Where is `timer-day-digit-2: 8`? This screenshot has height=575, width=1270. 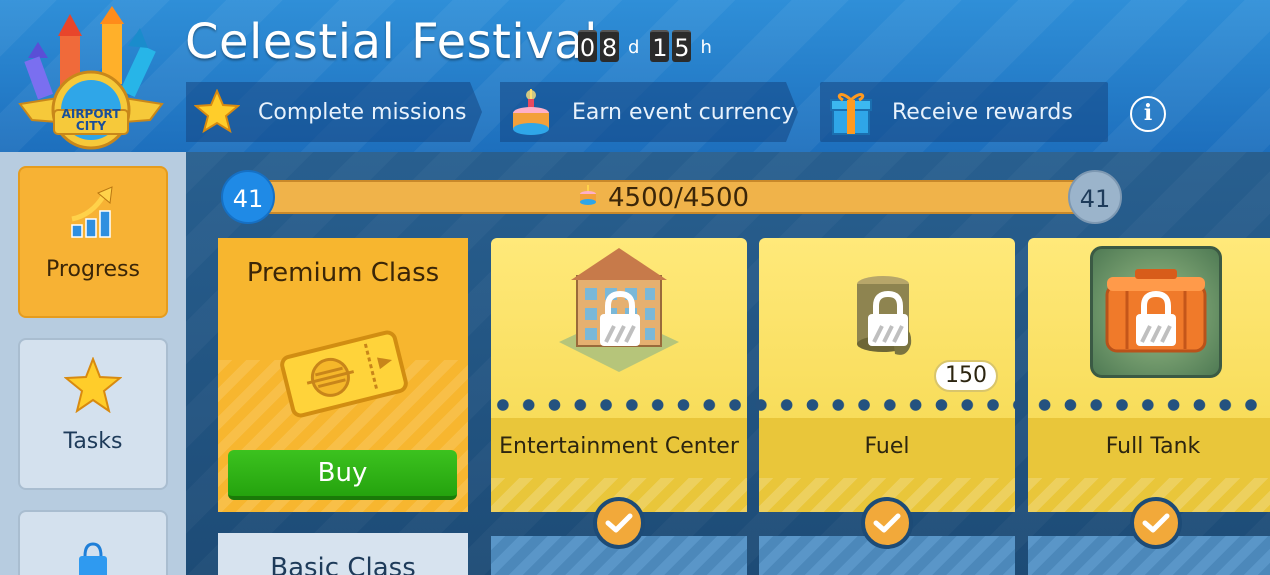 timer-day-digit-2: 8 is located at coordinates (609, 46).